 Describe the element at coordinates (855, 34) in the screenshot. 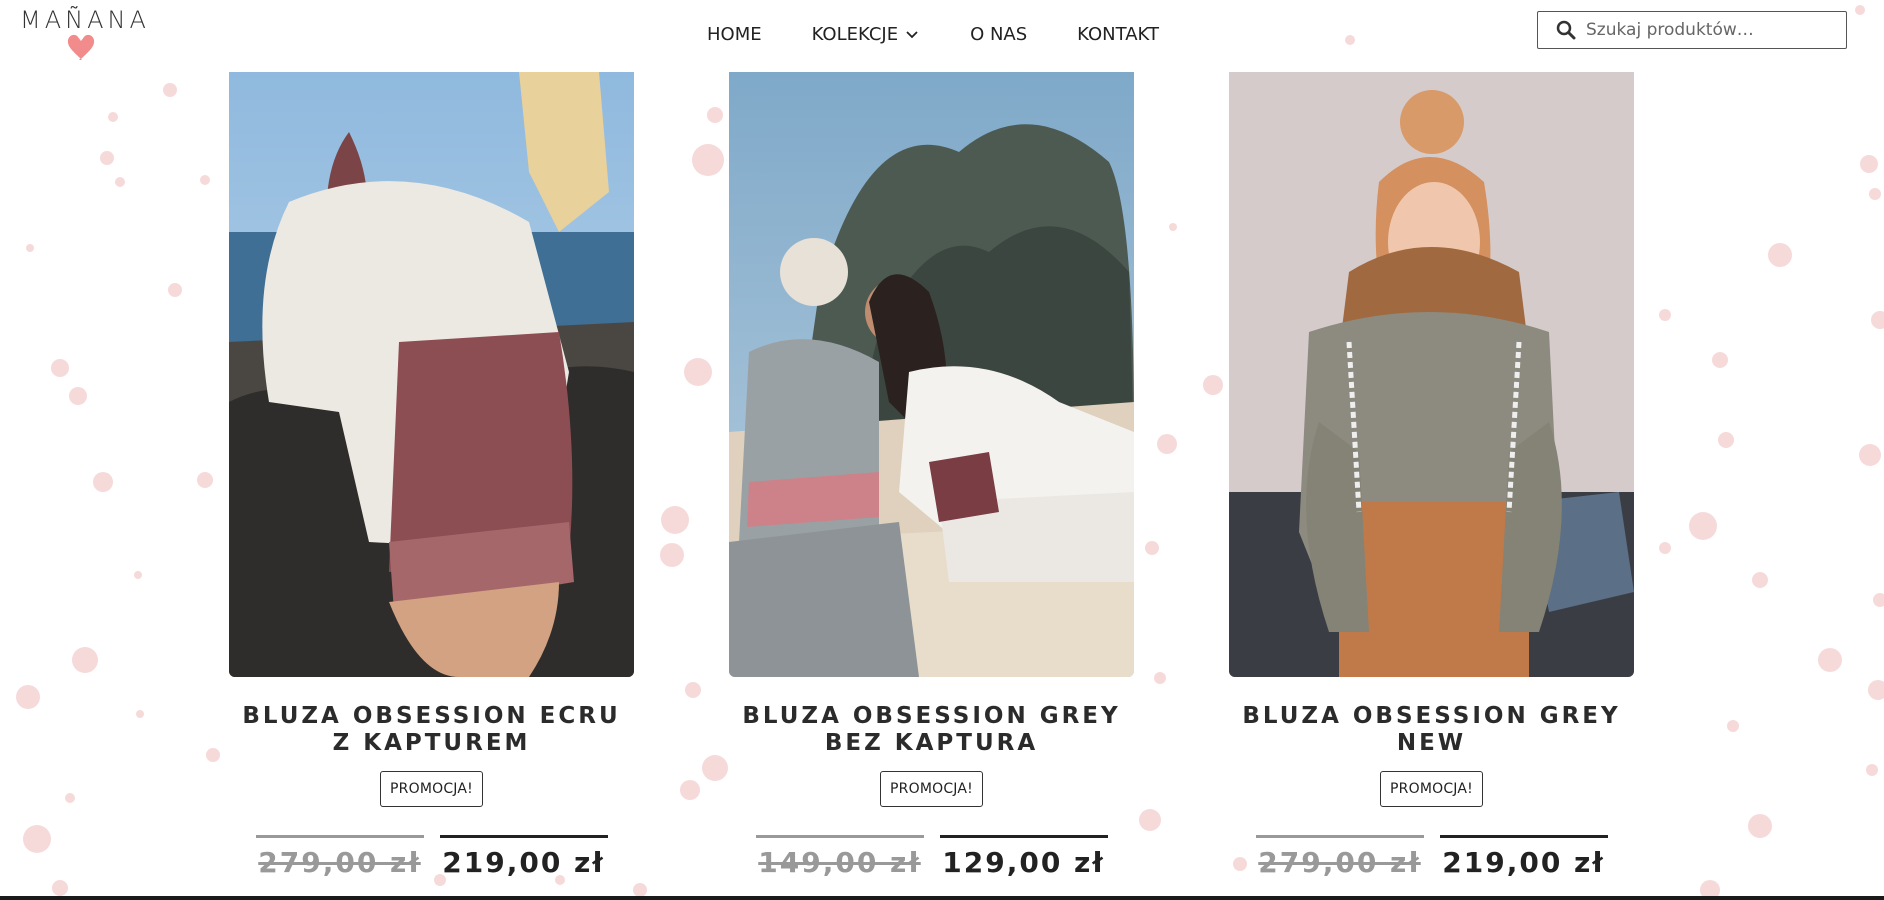

I see `nav-kolekcje-label: KOLEKCJE` at that location.